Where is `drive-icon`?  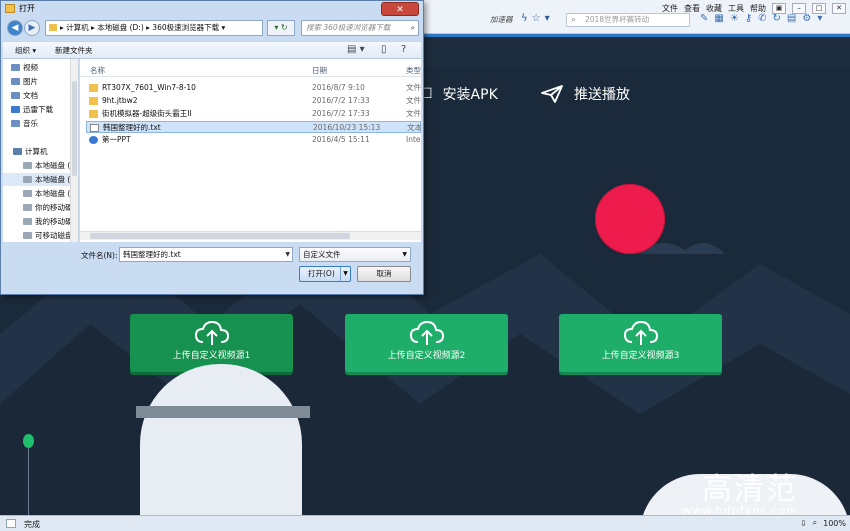
drive-icon is located at coordinates (27, 165).